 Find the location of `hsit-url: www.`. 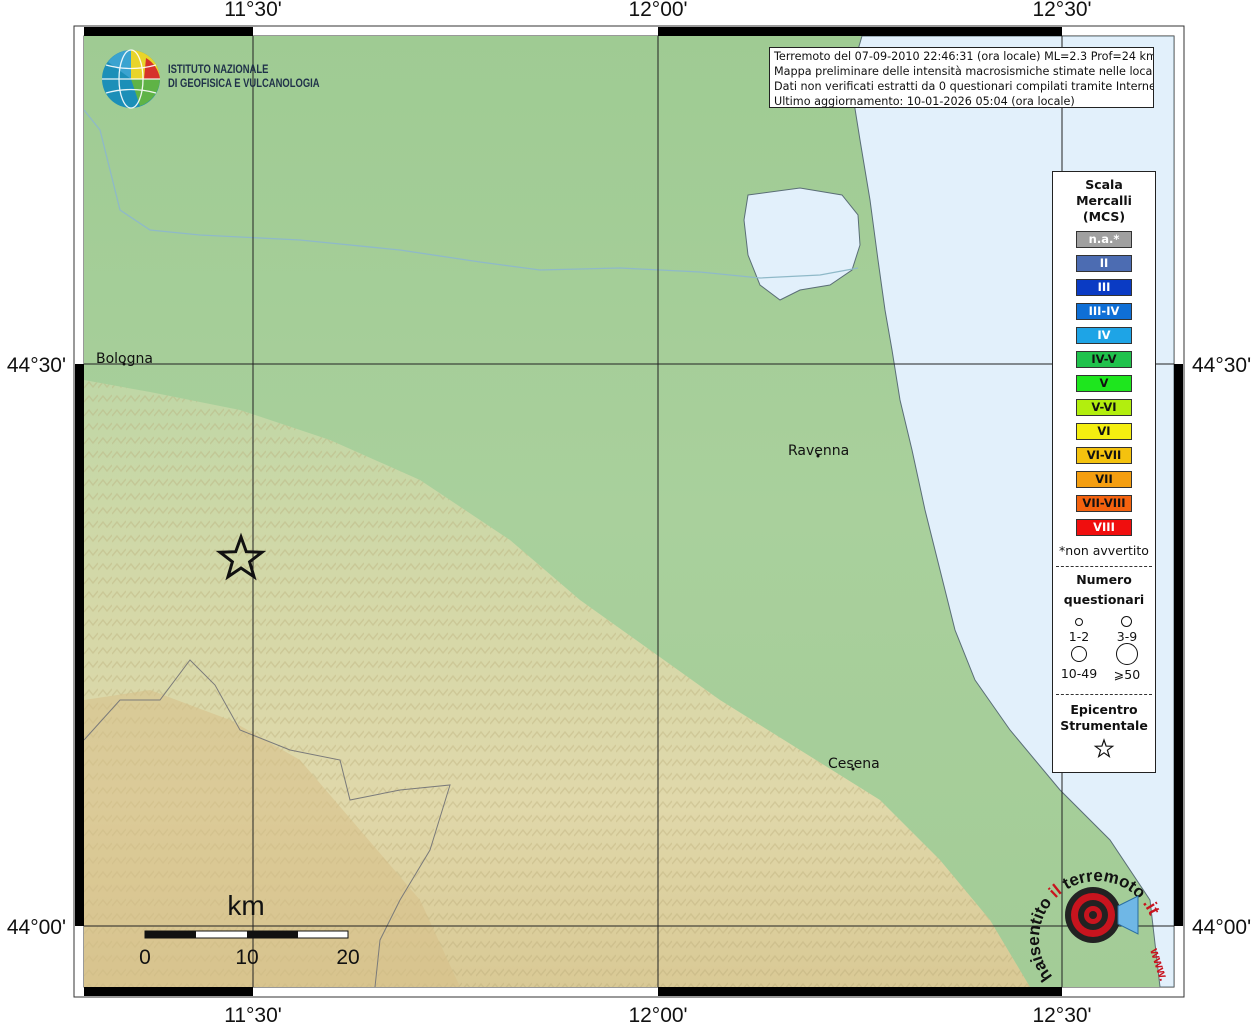

hsit-url: www. is located at coordinates (1158, 963).